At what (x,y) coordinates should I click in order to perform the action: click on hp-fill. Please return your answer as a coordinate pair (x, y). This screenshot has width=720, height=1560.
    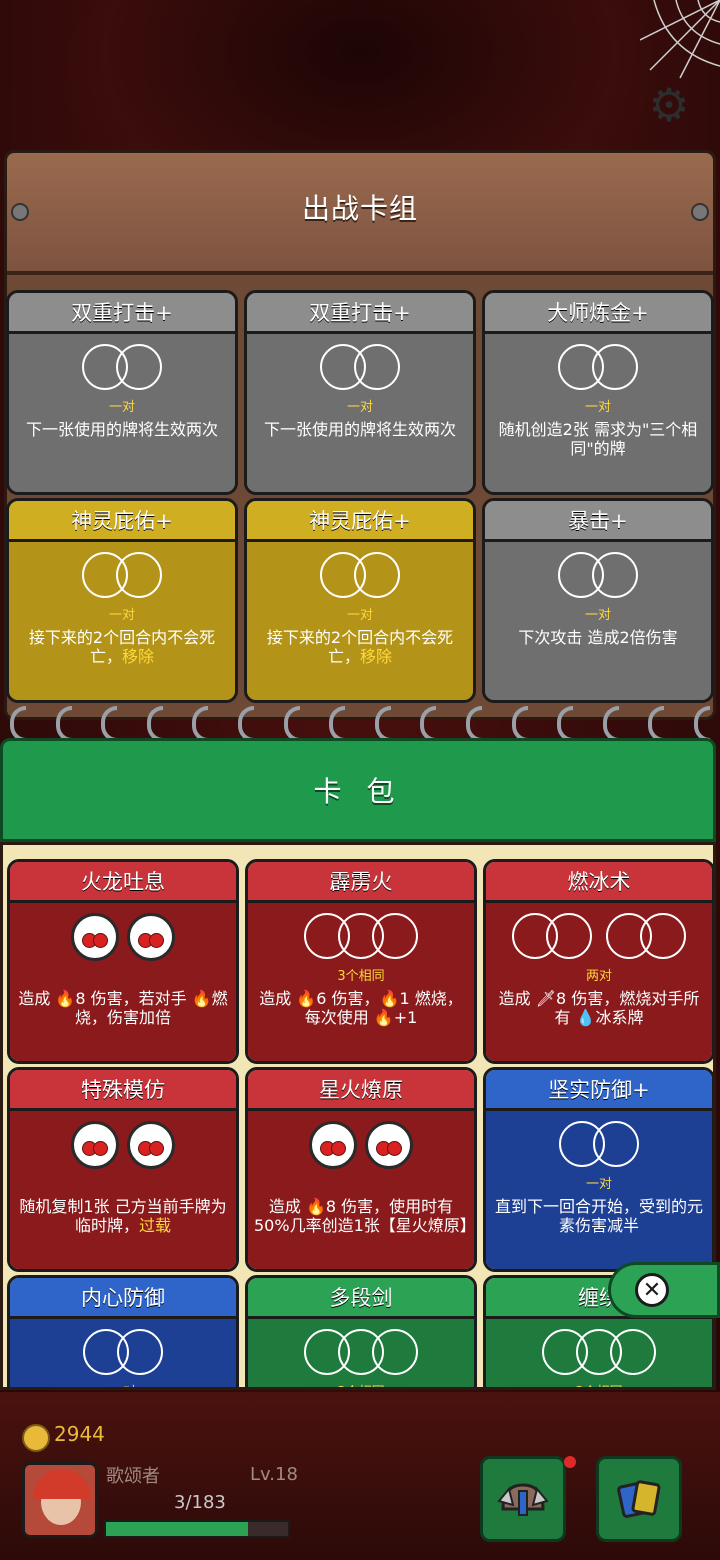
    Looking at the image, I should click on (177, 1529).